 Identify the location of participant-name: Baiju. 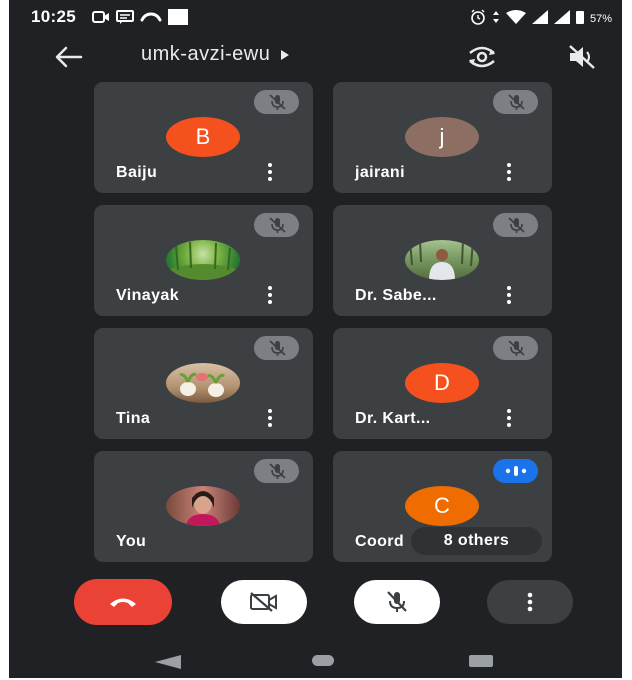
(137, 172).